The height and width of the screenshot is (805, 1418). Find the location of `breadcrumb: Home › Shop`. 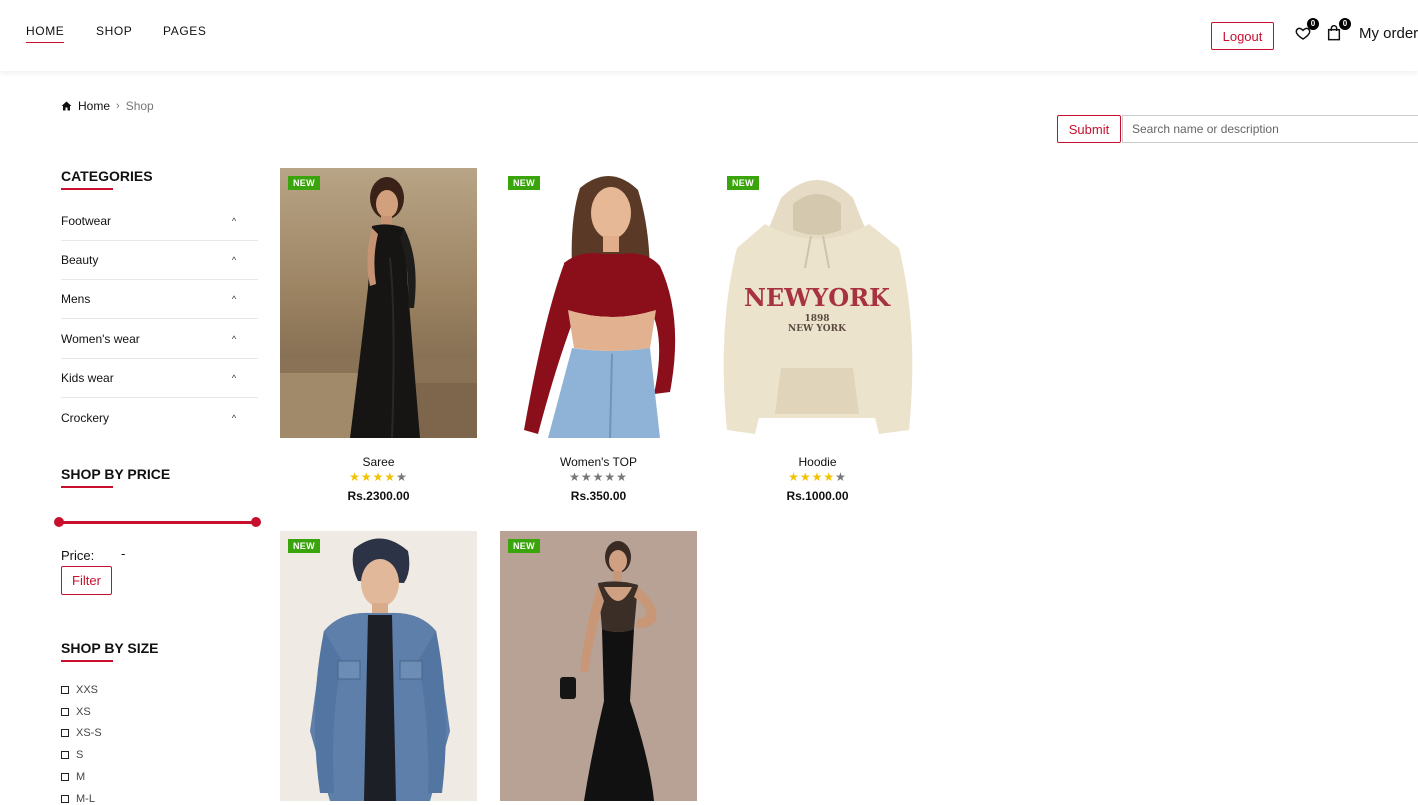

breadcrumb: Home › Shop is located at coordinates (107, 106).